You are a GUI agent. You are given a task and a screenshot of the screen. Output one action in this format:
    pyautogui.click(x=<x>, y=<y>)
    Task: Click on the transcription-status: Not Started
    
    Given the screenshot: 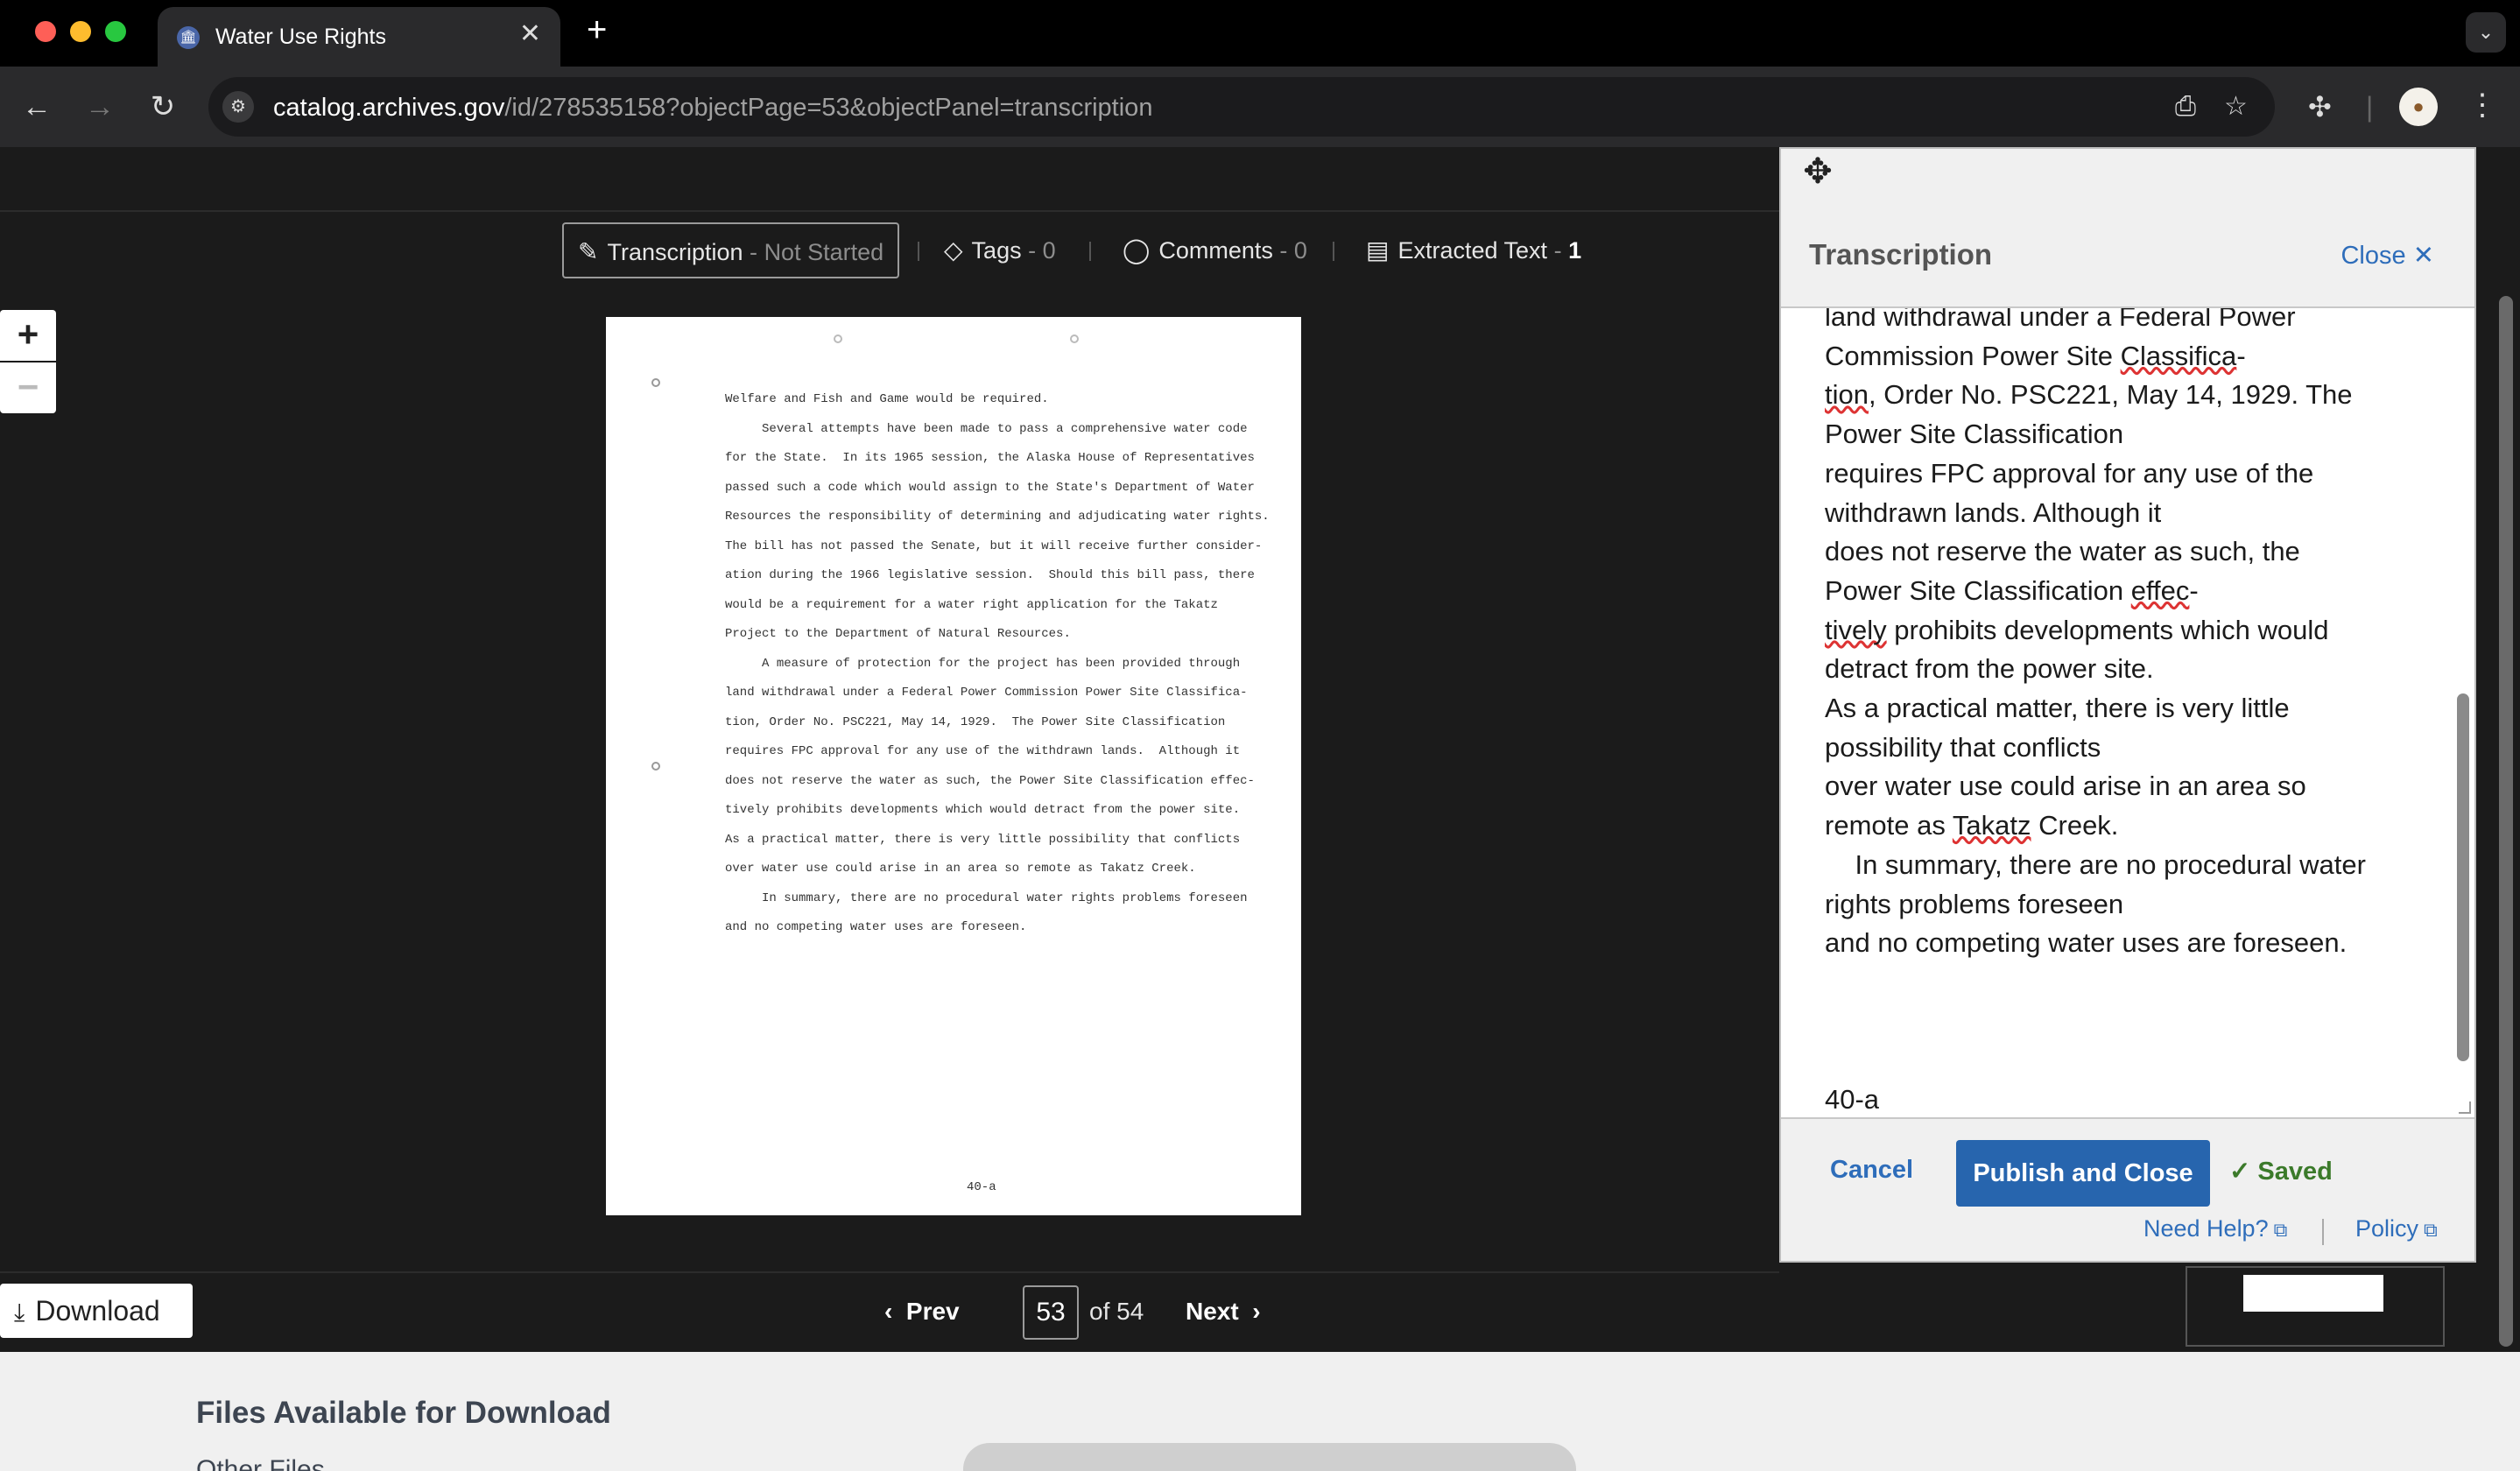 What is the action you would take?
    pyautogui.click(x=824, y=252)
    